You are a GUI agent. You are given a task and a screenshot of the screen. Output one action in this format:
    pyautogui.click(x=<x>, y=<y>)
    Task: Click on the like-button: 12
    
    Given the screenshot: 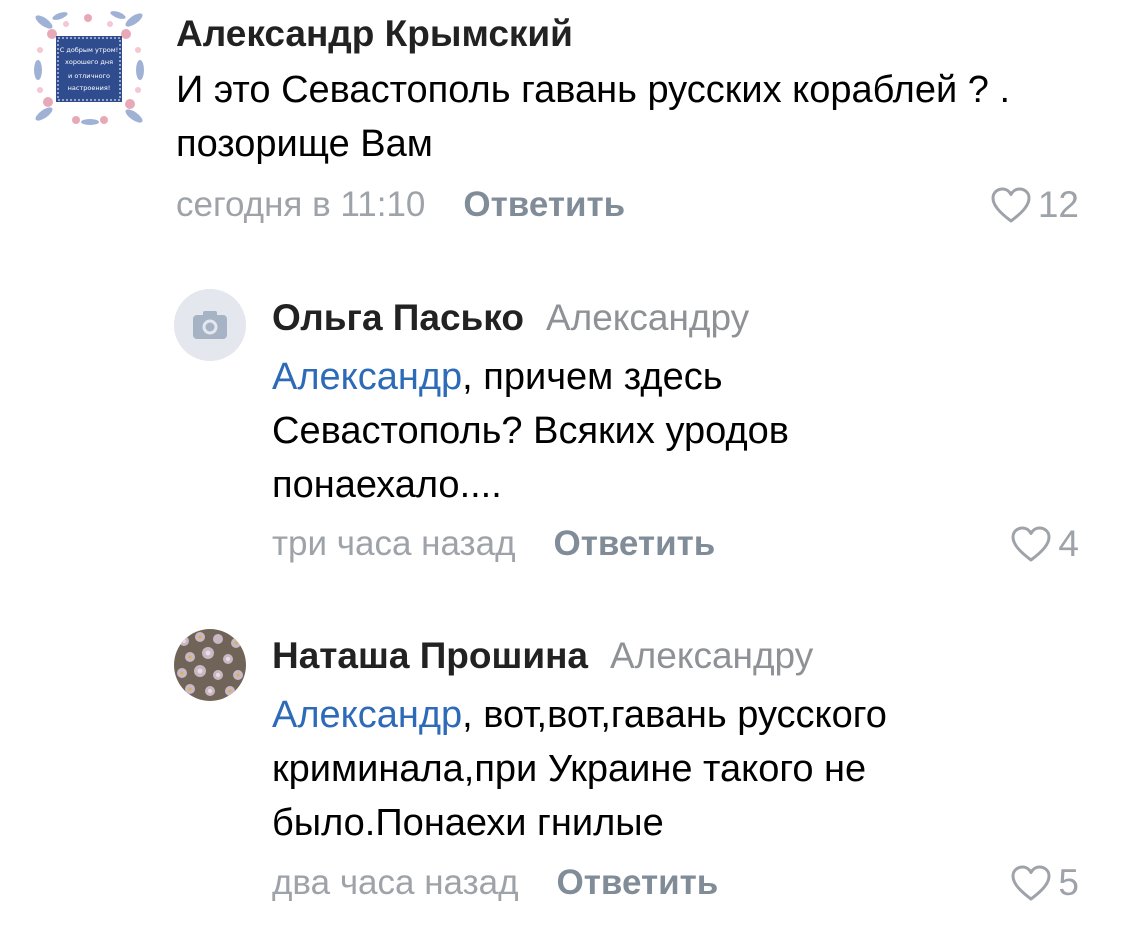 What is the action you would take?
    pyautogui.click(x=1034, y=205)
    